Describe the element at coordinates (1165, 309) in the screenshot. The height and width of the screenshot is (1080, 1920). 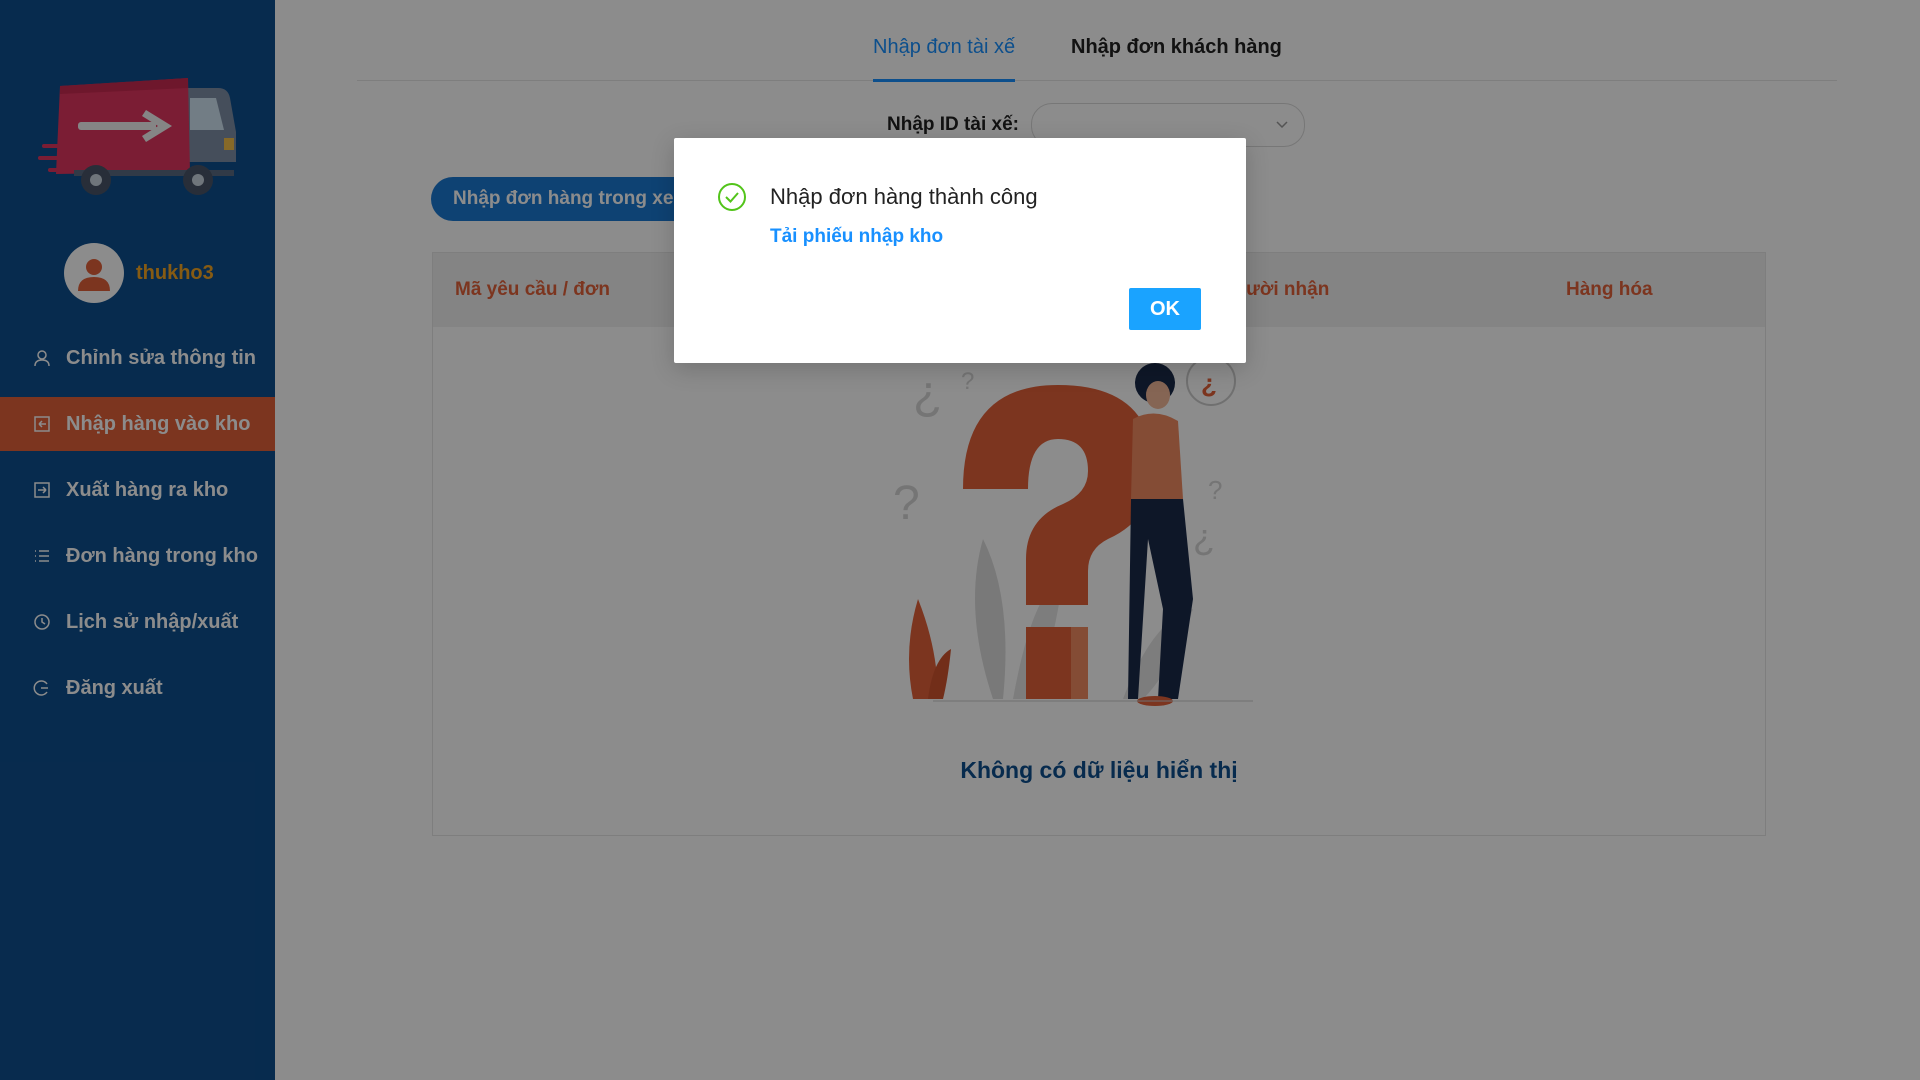
I see `ok-button: OK` at that location.